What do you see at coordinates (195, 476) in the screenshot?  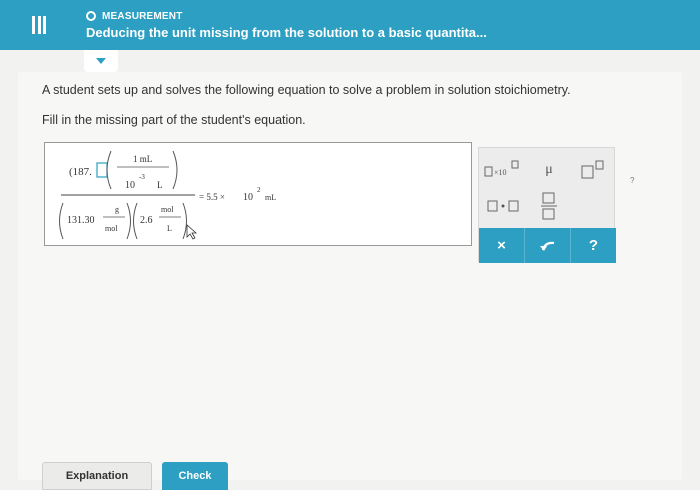 I see `check-button: Check` at bounding box center [195, 476].